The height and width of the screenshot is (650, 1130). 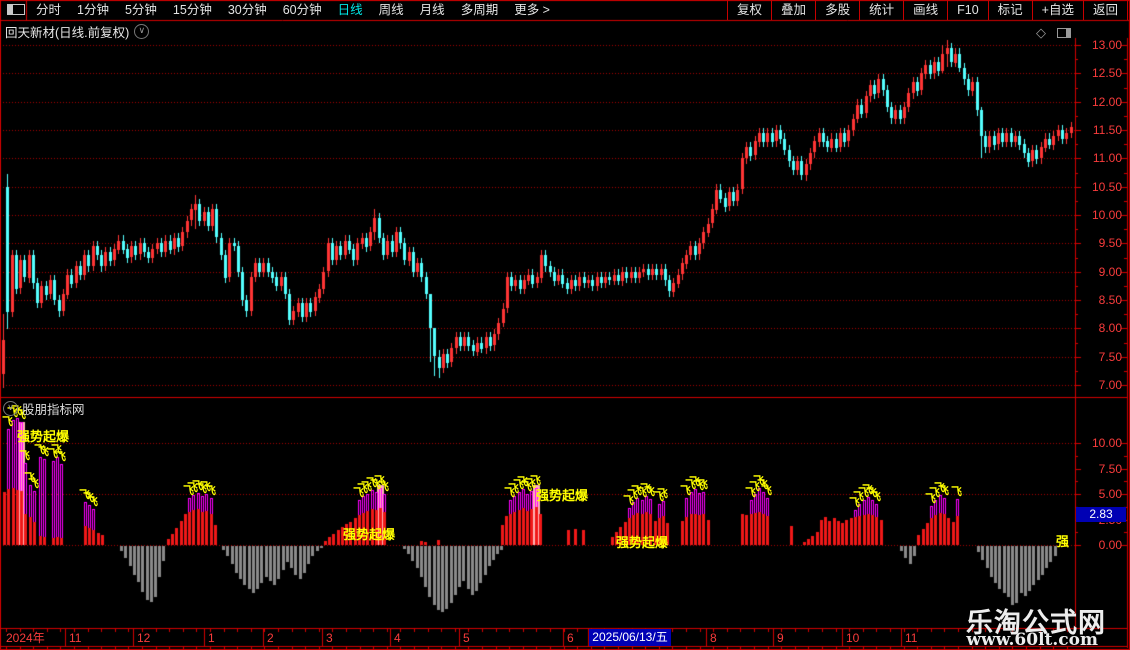 I want to click on period-menu: 分时 1分钟 5分钟 15分钟 30分钟 60分钟 日线 周线 月线 多周期 更多 >, so click(x=293, y=10).